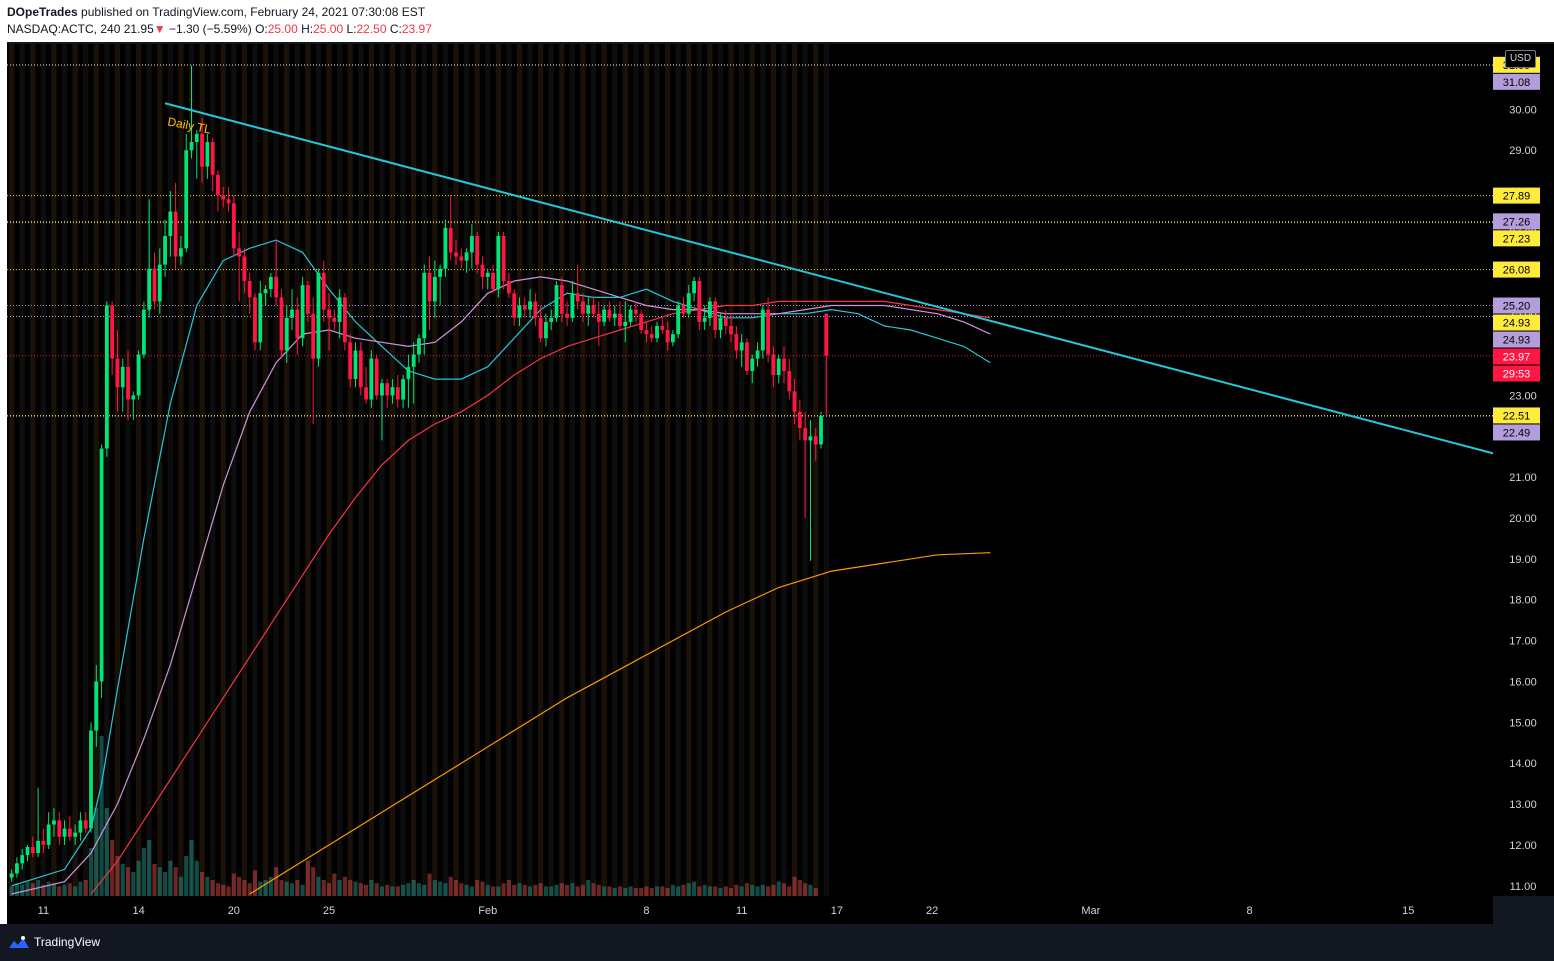 Image resolution: width=1554 pixels, height=961 pixels. Describe the element at coordinates (159, 29) in the screenshot. I see `change-arrow-icon: ▼` at that location.